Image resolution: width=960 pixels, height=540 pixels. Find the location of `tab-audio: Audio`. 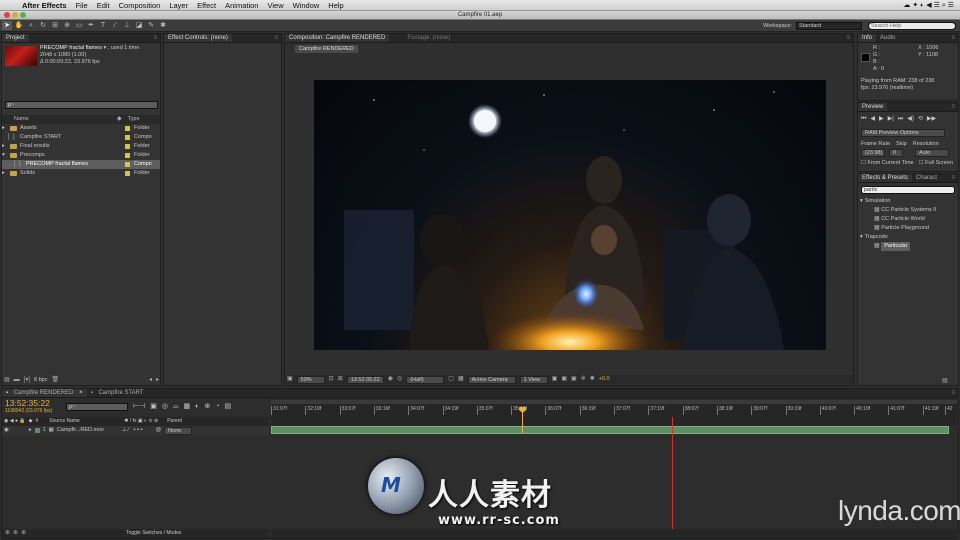

tab-audio: Audio is located at coordinates (887, 38).